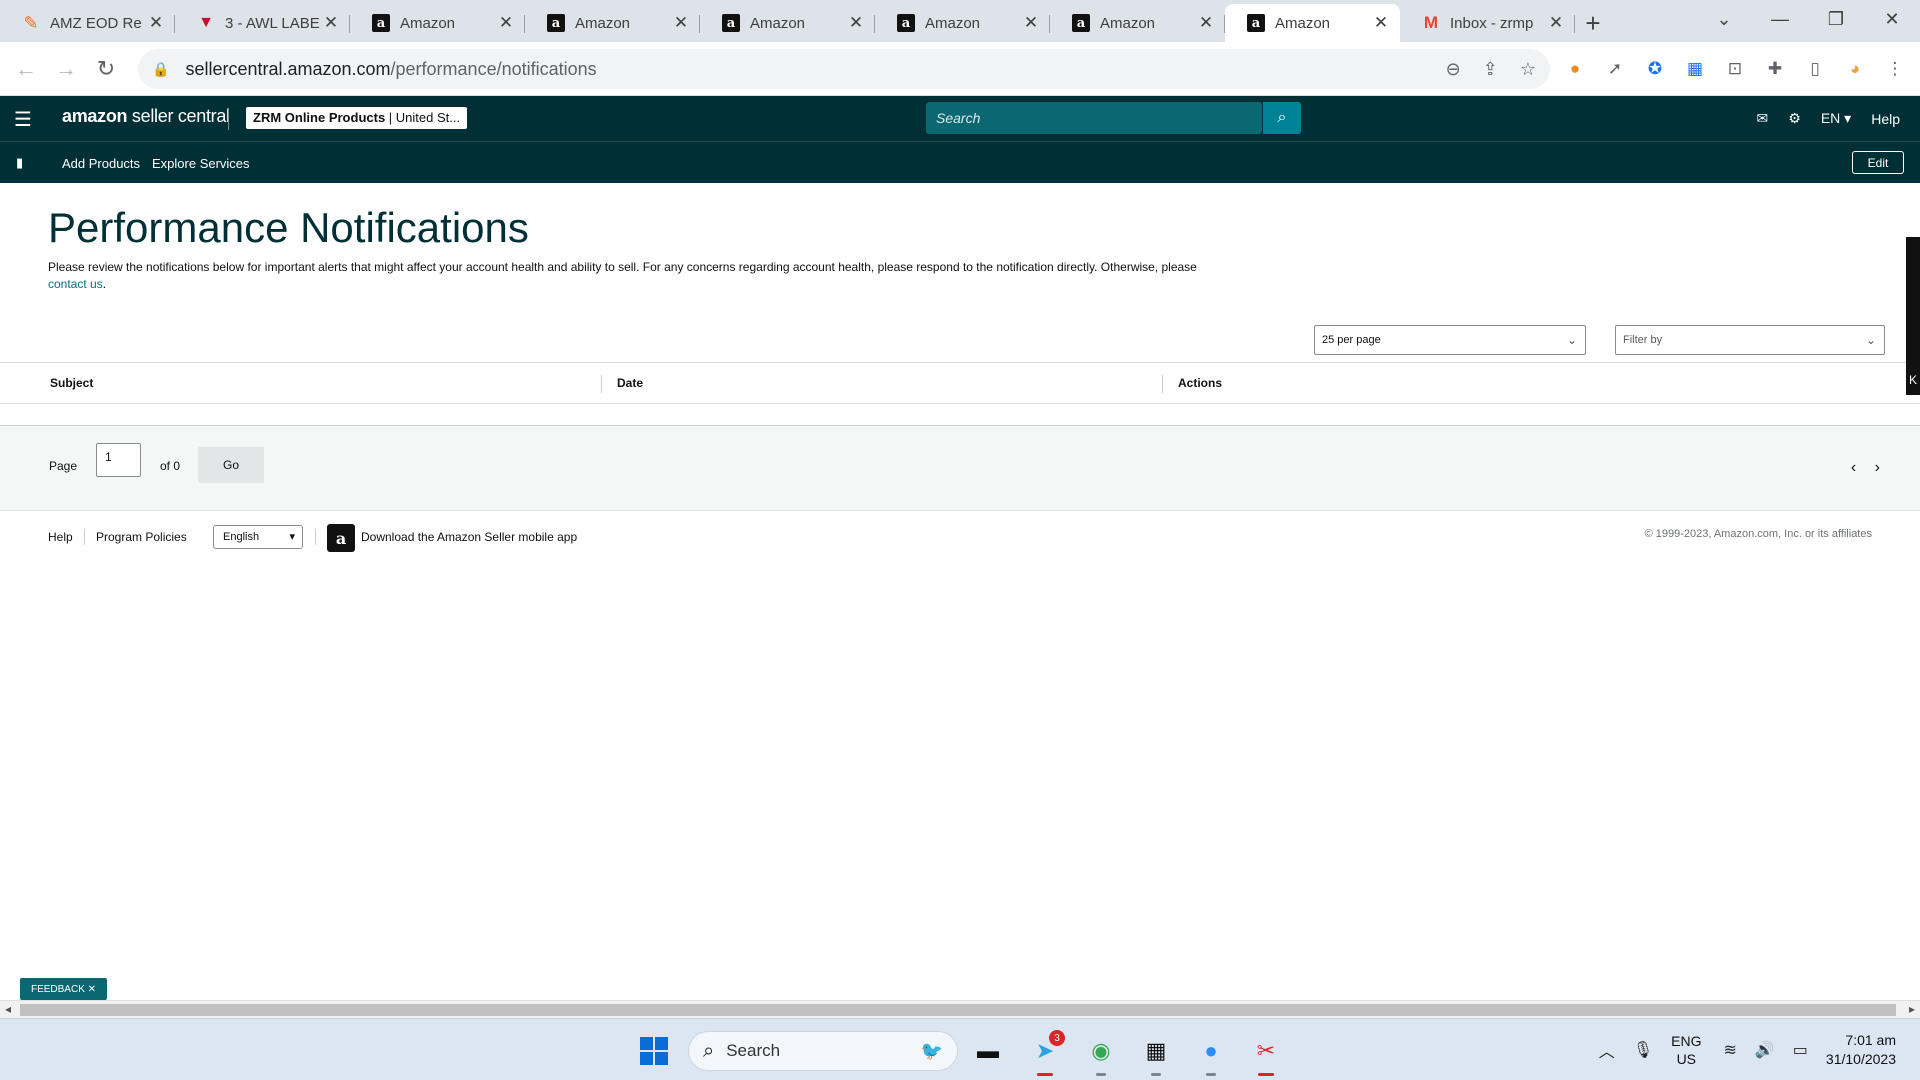 The image size is (1920, 1080). I want to click on profile-avatar-icon: ◕, so click(1855, 69).